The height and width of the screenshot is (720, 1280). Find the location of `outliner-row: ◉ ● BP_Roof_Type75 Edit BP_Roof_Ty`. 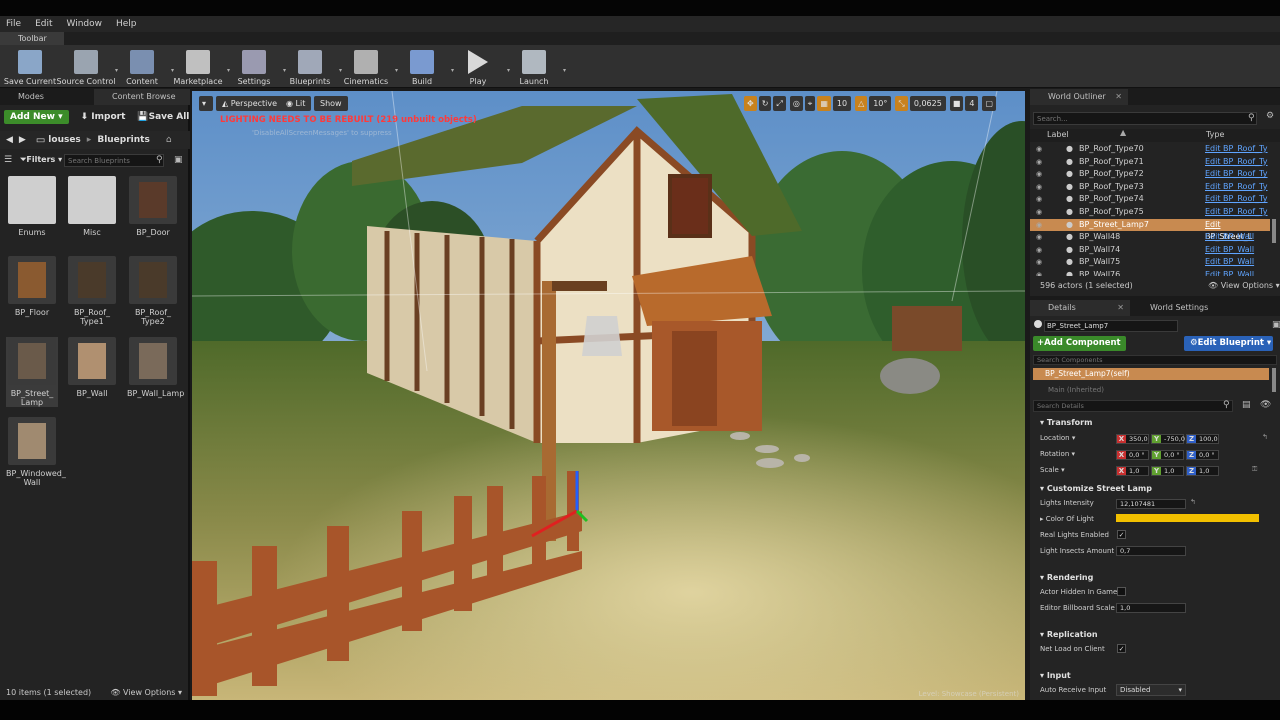

outliner-row: ◉ ● BP_Roof_Type75 Edit BP_Roof_Ty is located at coordinates (1150, 212).